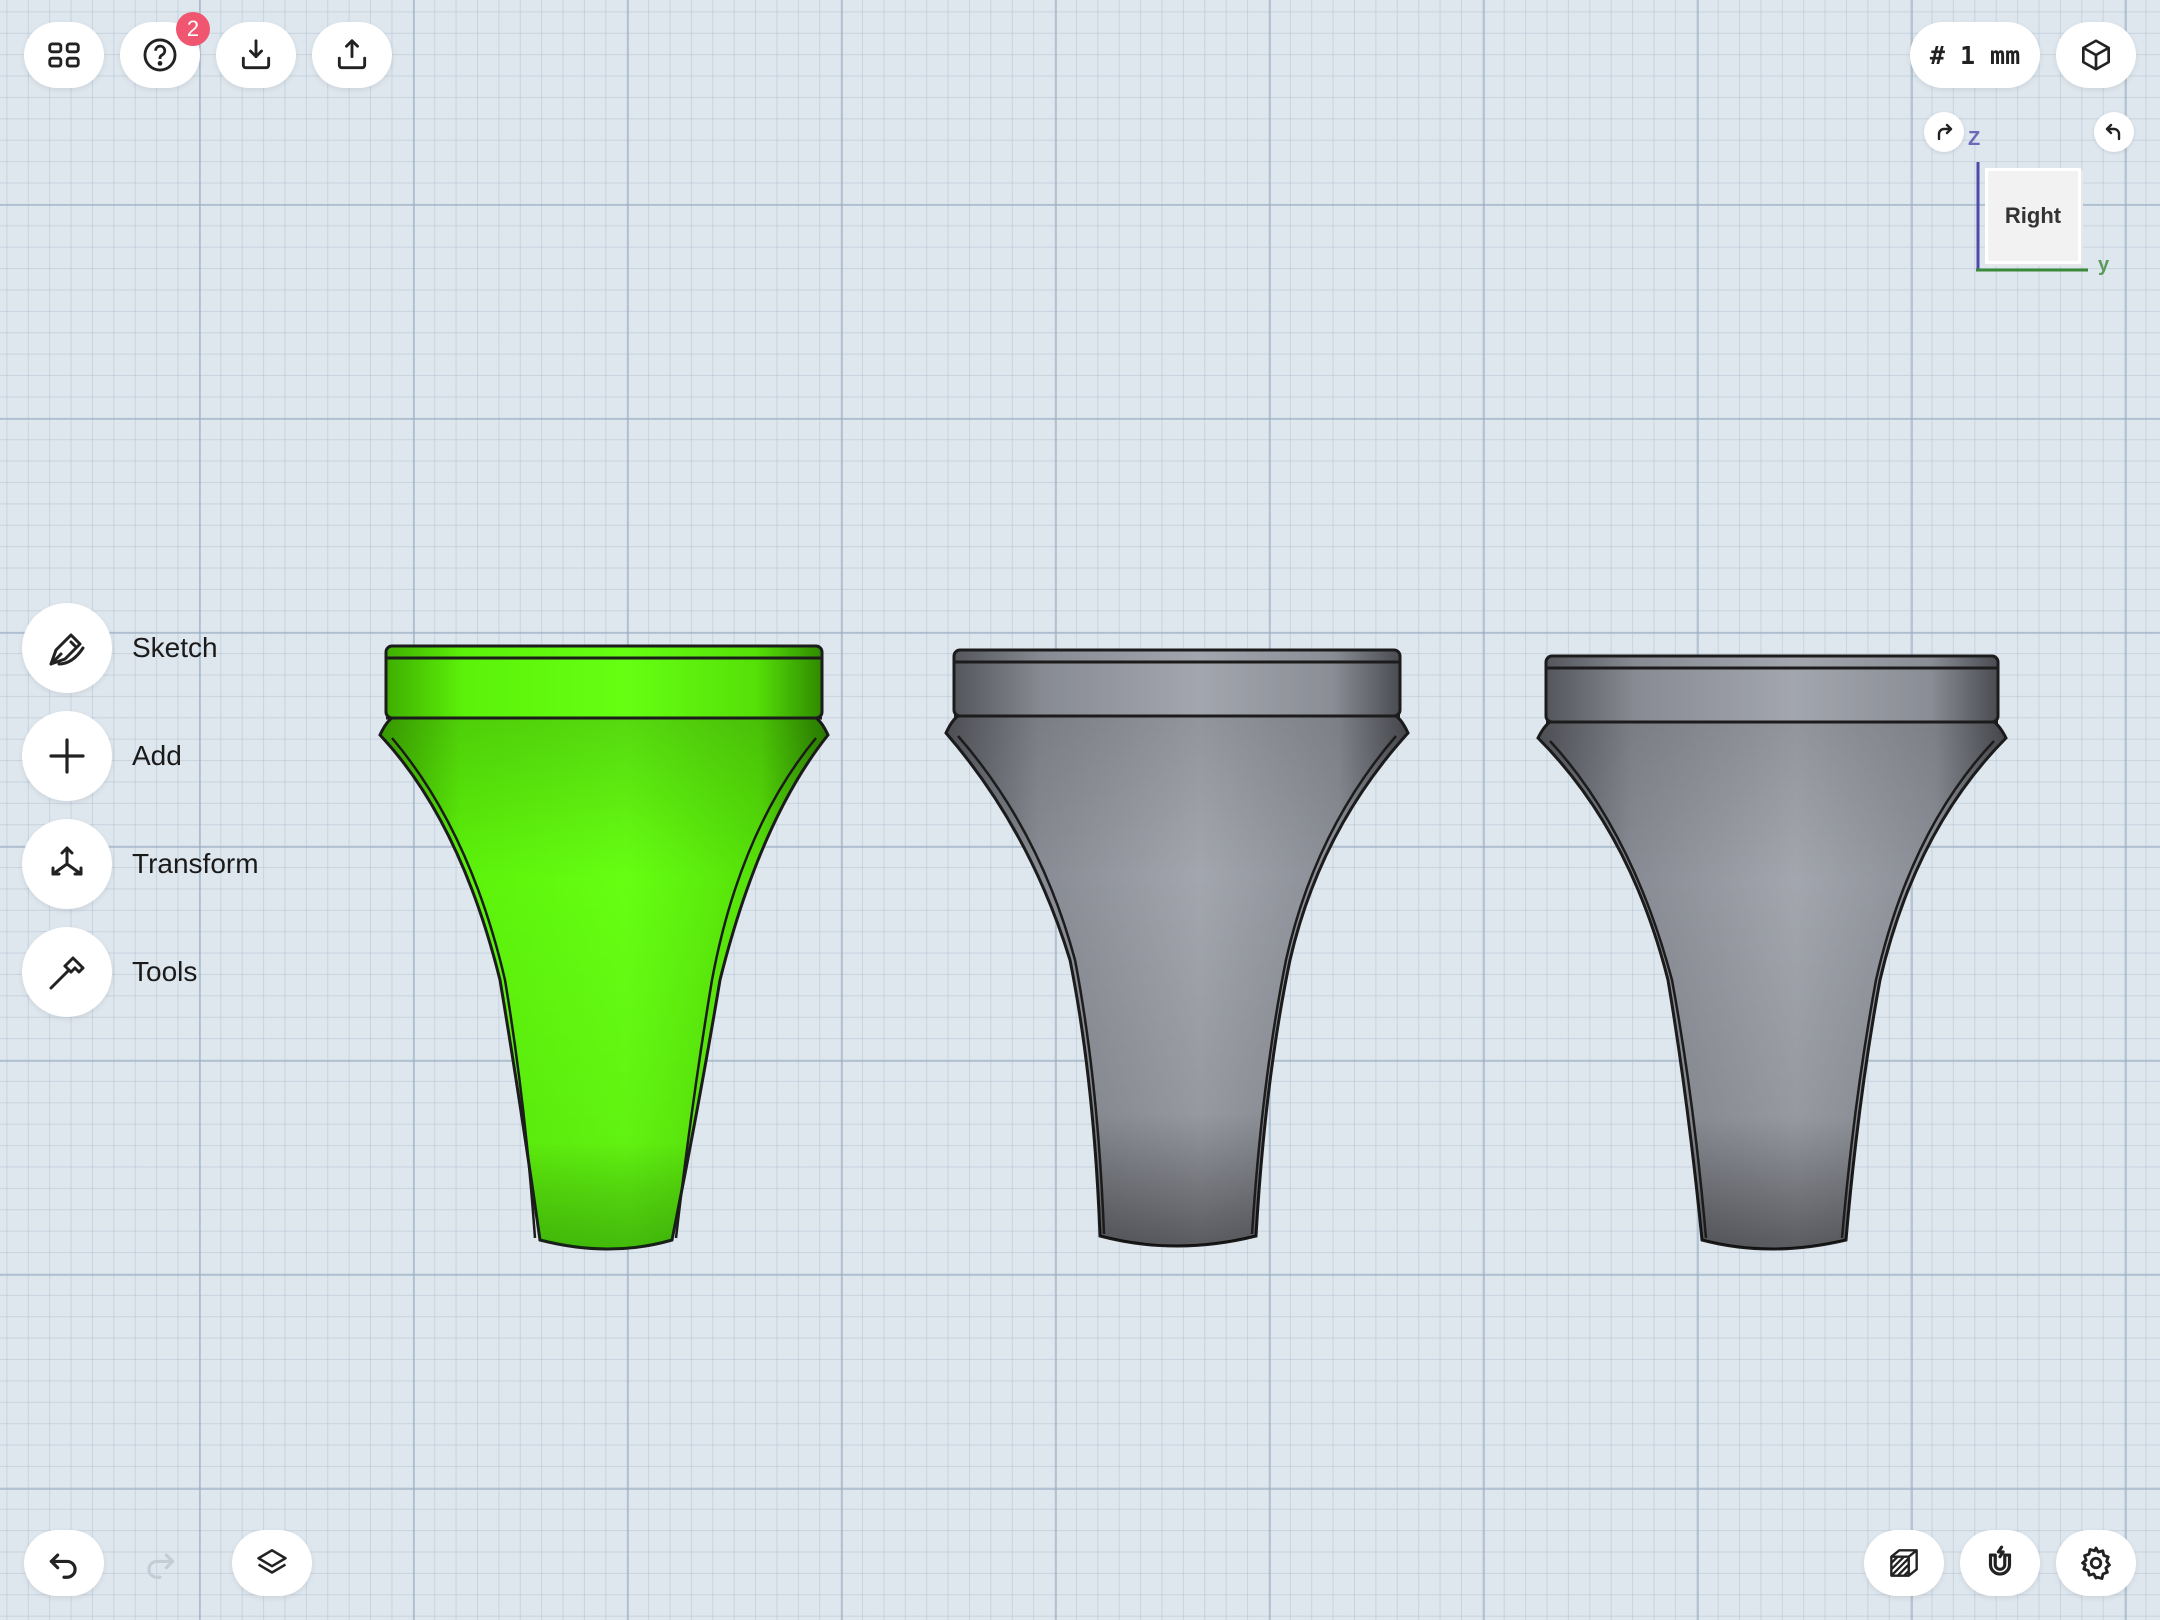 Image resolution: width=2160 pixels, height=1620 pixels. Describe the element at coordinates (1974, 139) in the screenshot. I see `axis-z-label: Z` at that location.